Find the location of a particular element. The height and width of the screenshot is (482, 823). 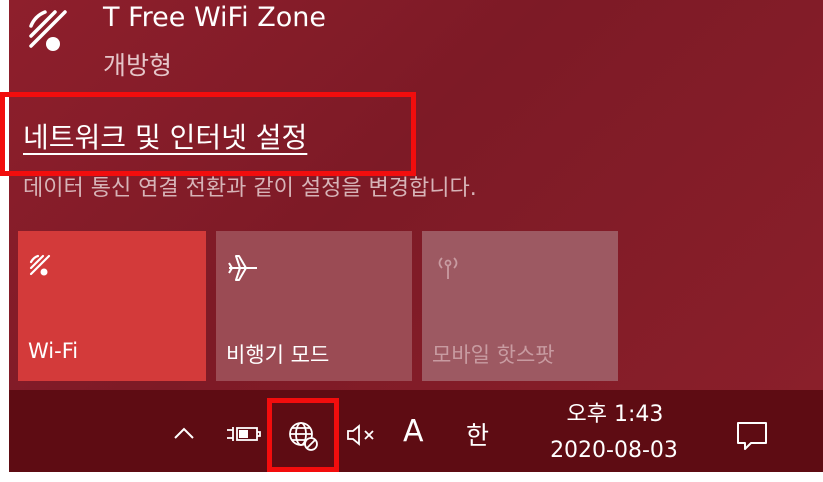

ime-language-indicator: 한 is located at coordinates (477, 434).